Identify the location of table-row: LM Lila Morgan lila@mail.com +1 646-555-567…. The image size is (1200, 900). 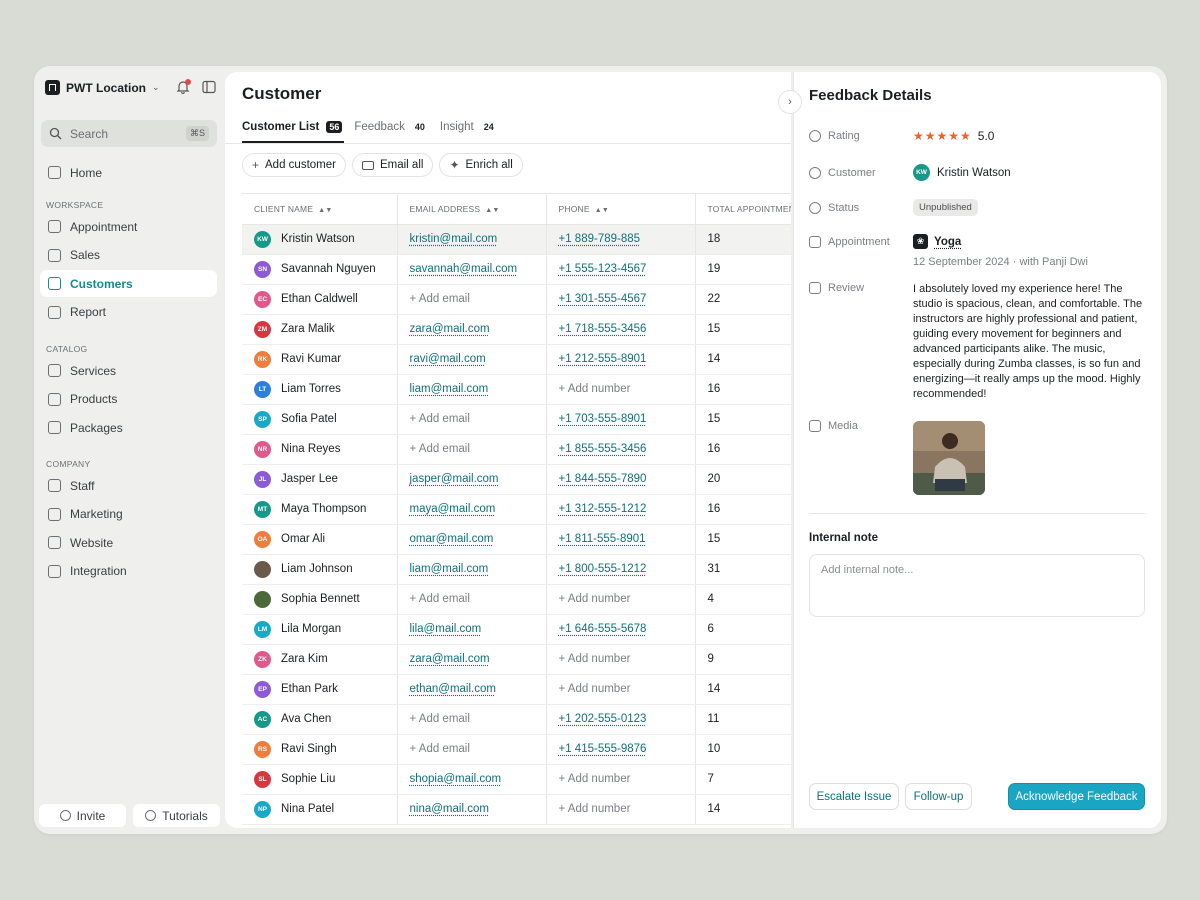
(516, 629).